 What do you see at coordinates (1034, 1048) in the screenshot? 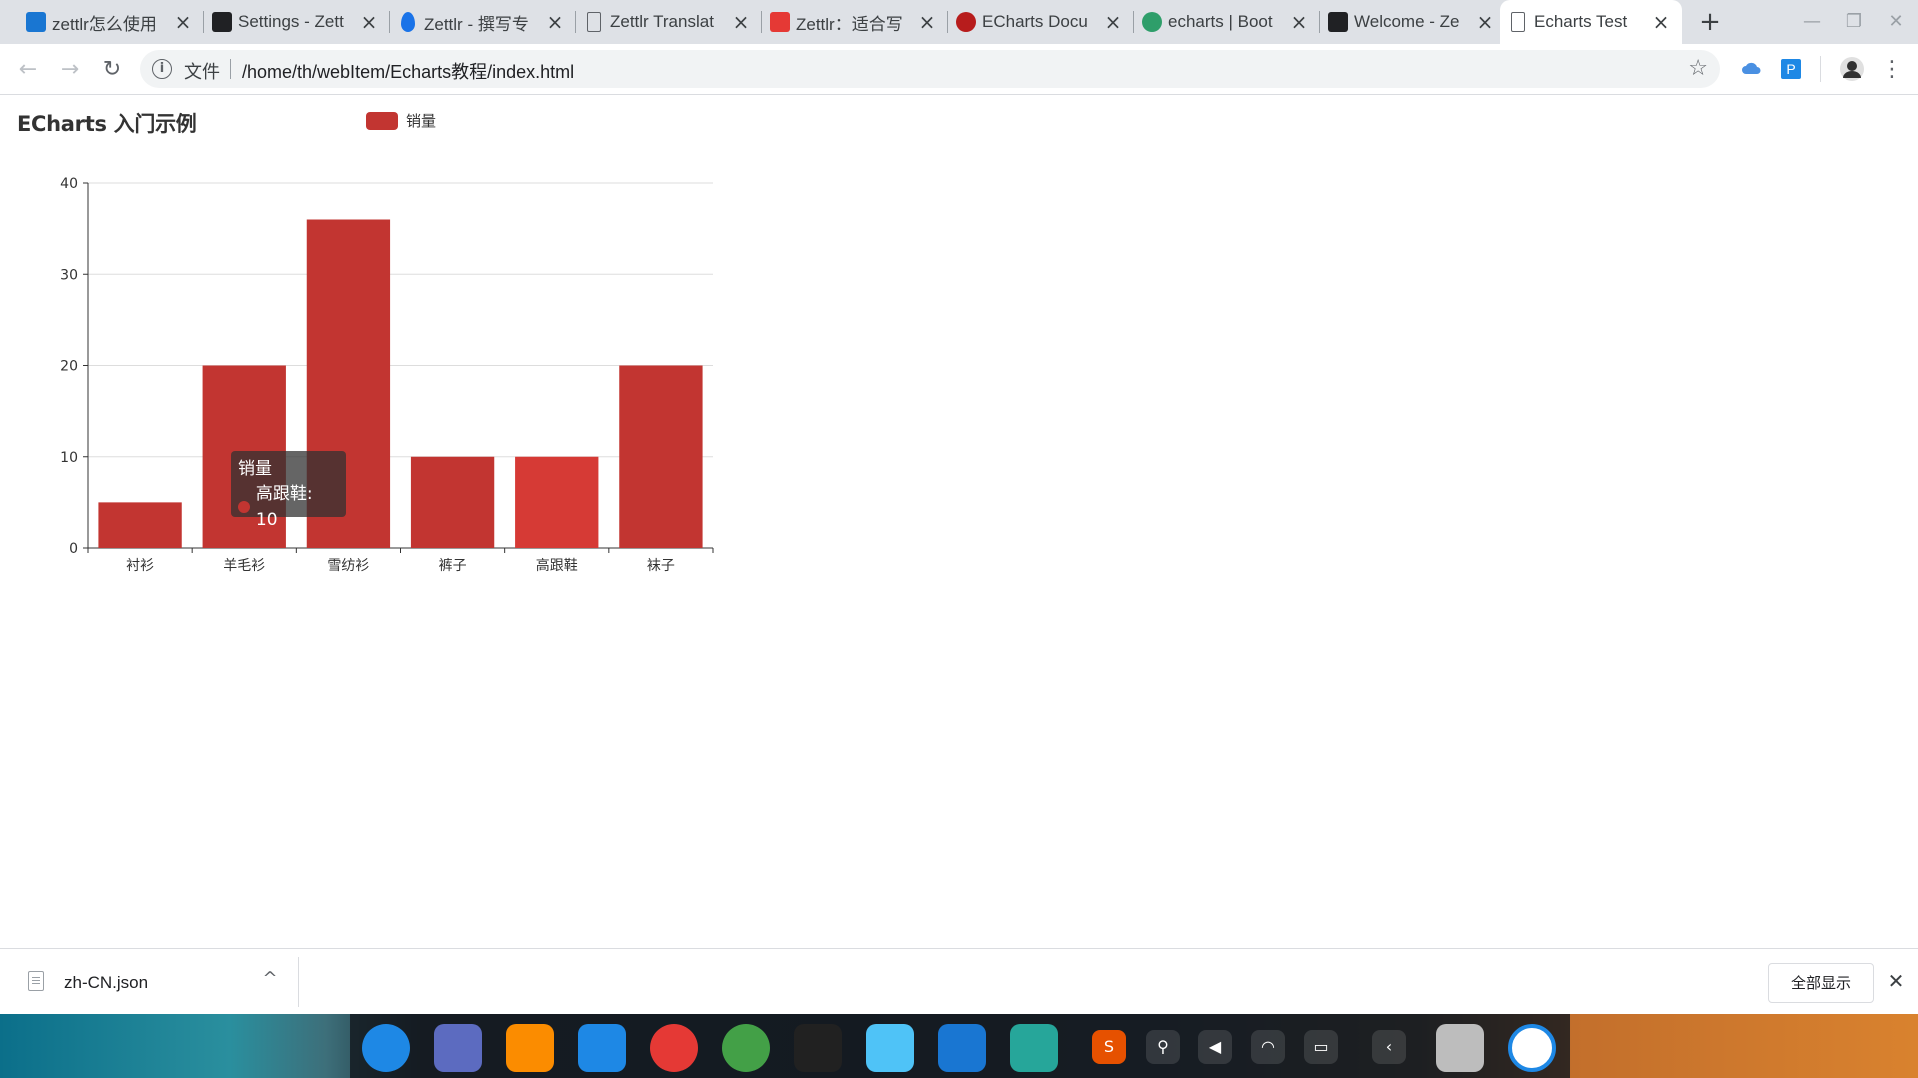
I see `zettlr-icon` at bounding box center [1034, 1048].